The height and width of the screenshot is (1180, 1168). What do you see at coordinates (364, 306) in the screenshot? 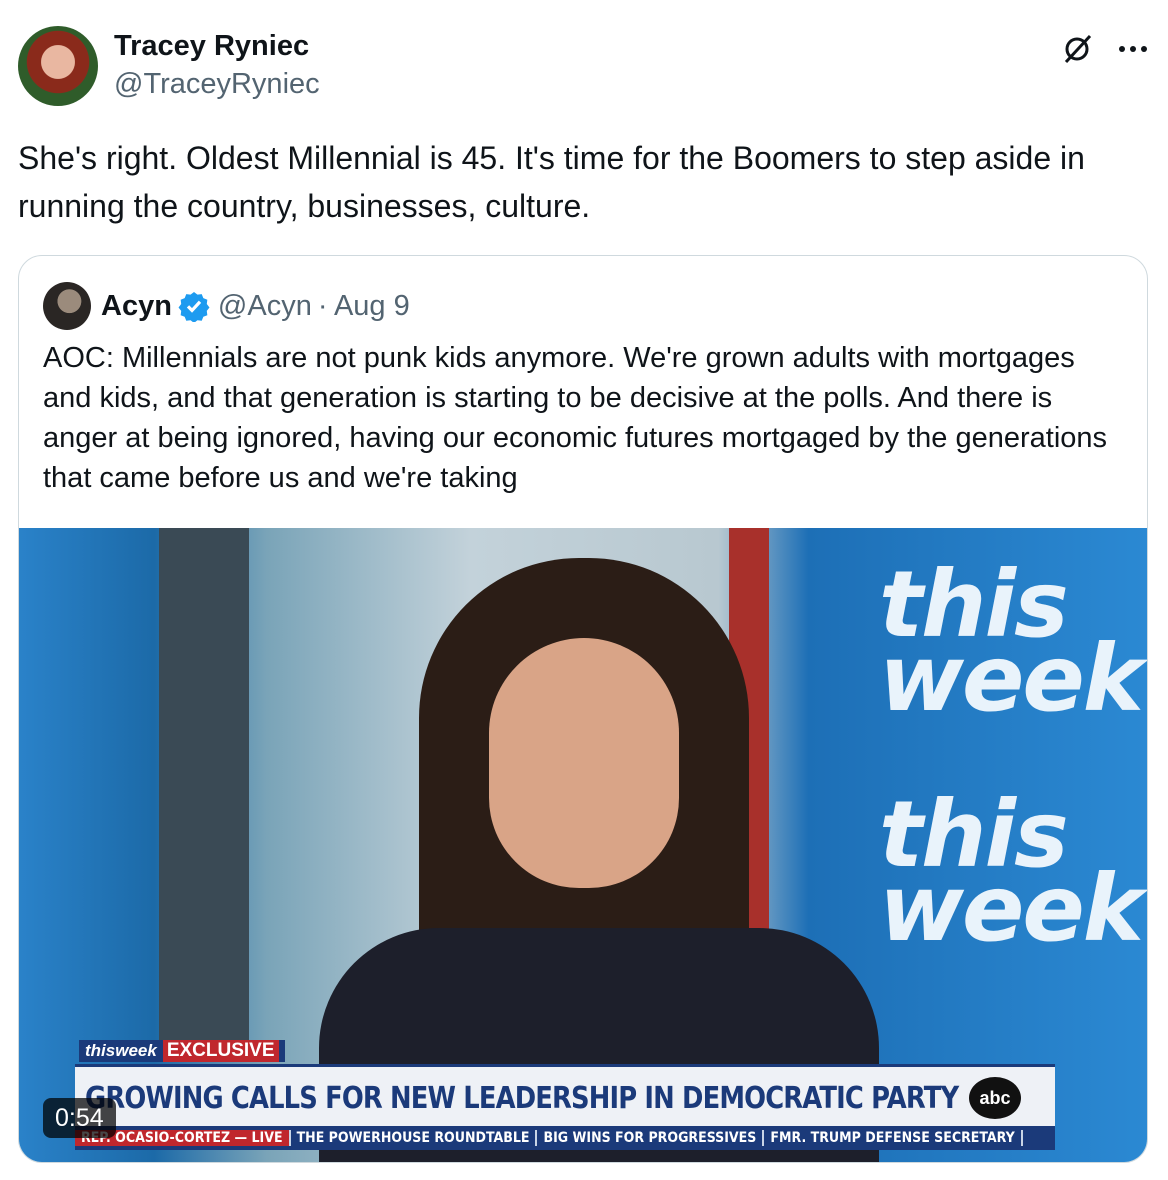
I see `quoted-date: · Aug 9` at bounding box center [364, 306].